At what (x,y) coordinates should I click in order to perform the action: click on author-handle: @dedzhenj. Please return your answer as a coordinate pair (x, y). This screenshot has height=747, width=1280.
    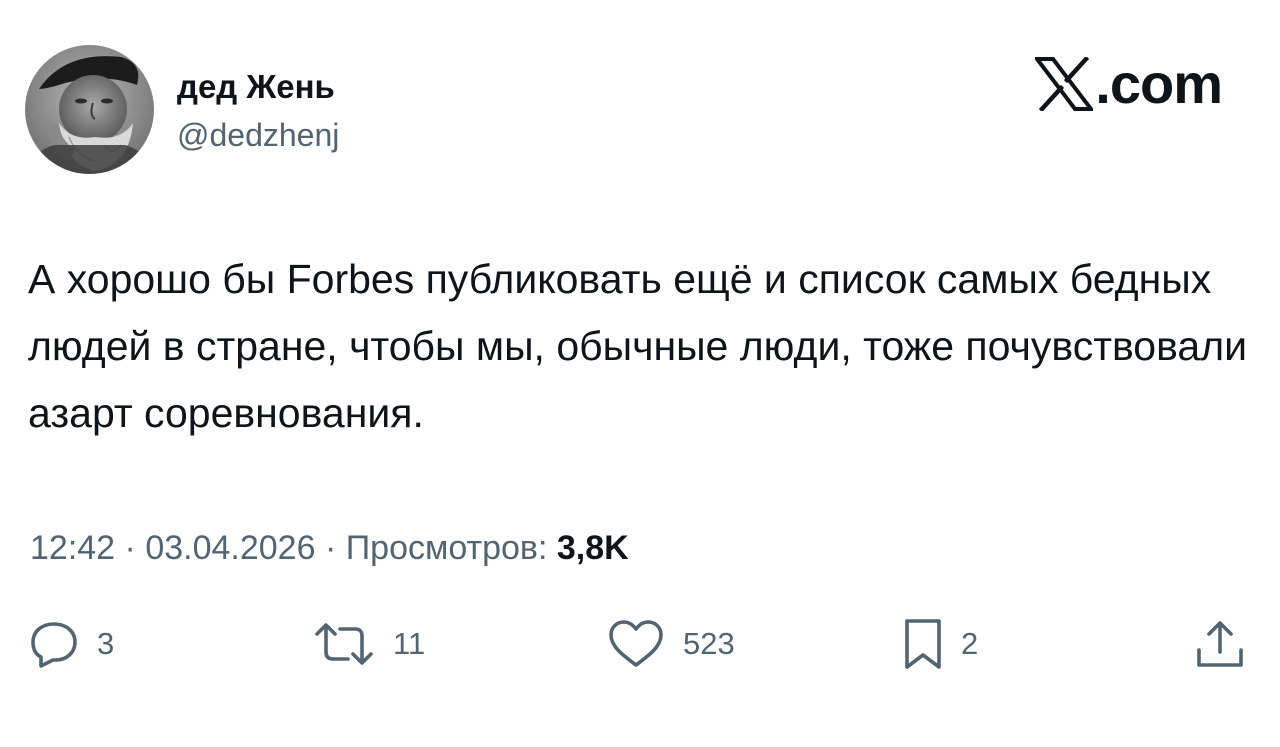
    Looking at the image, I should click on (258, 135).